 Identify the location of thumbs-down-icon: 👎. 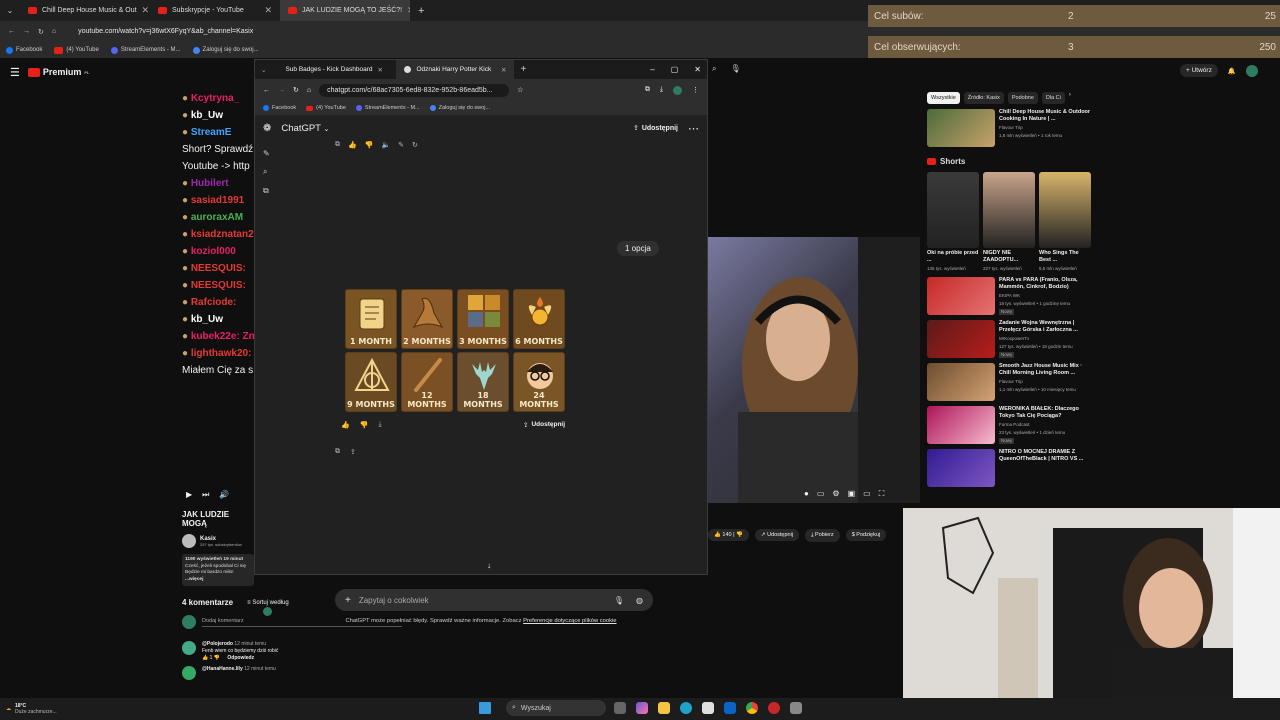
(369, 145).